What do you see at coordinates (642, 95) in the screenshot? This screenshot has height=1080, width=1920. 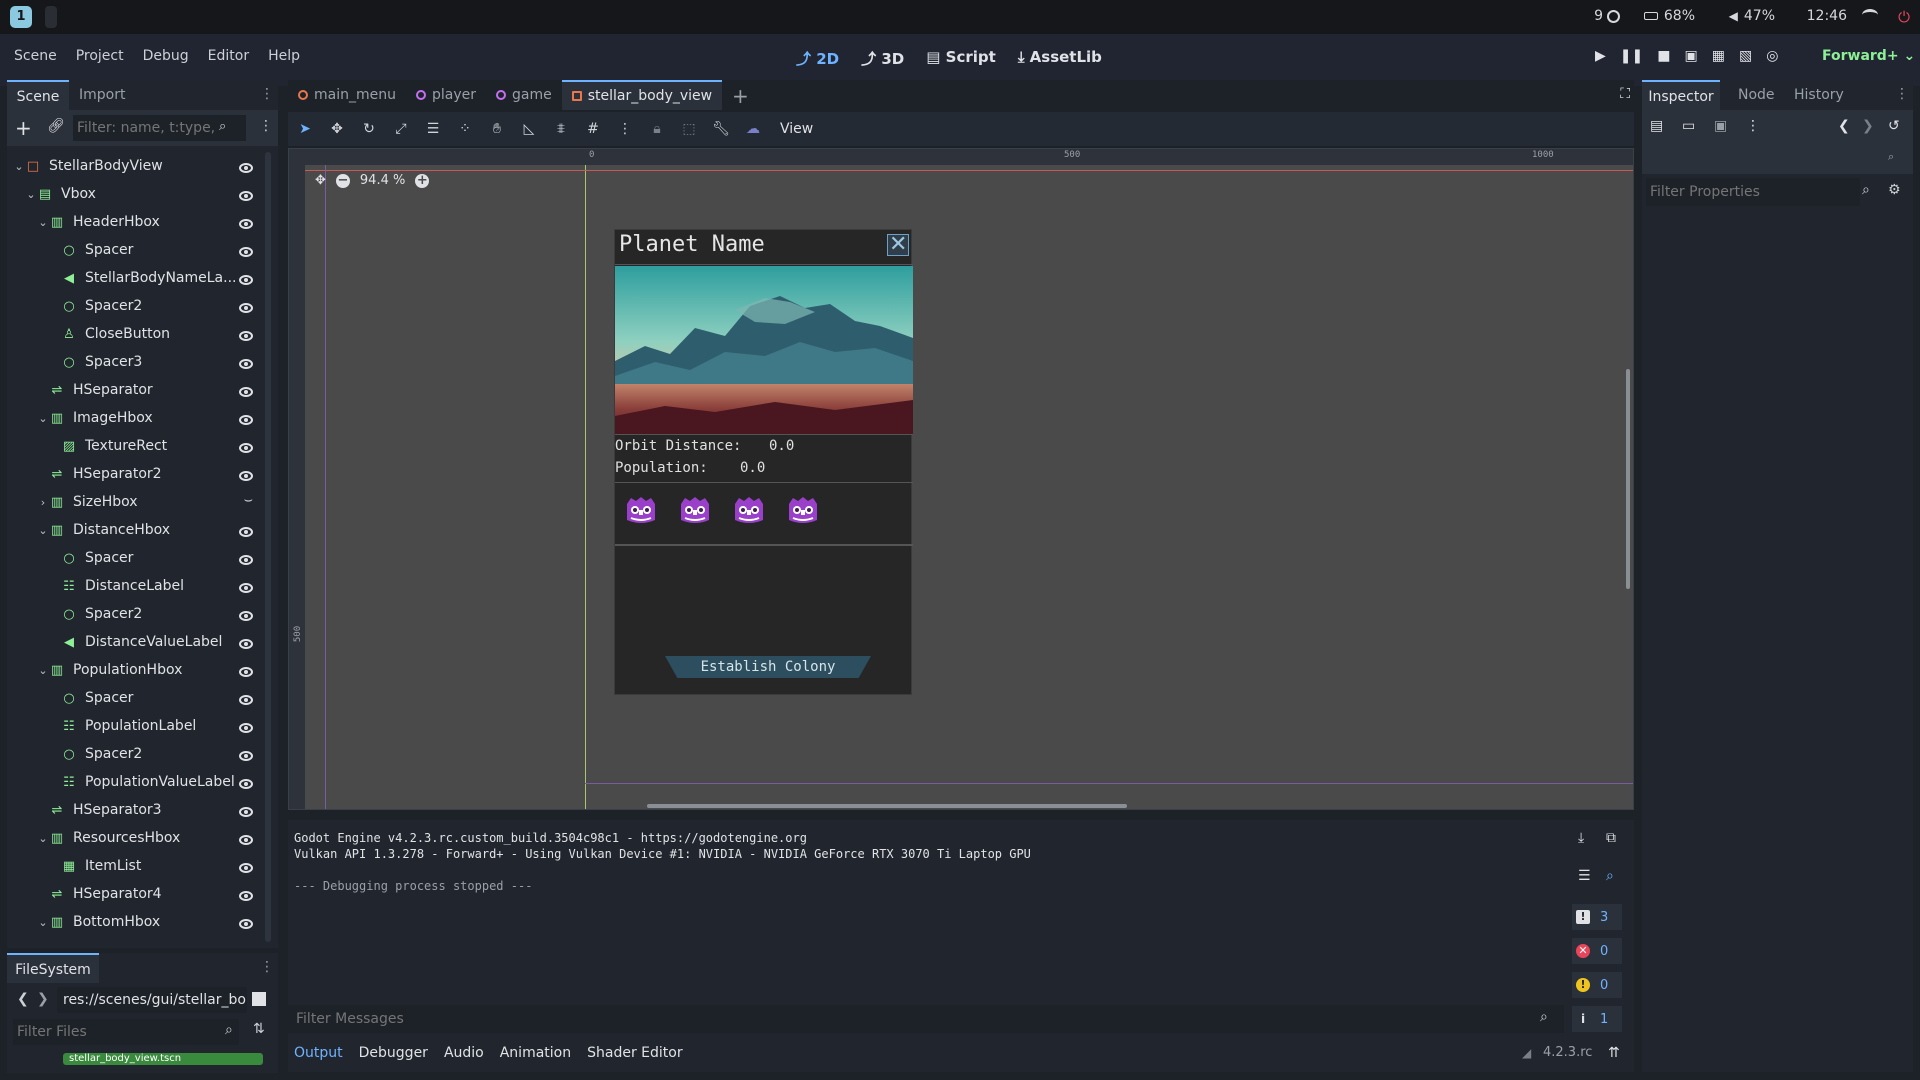 I see `scene-tab: stellar_body_view` at bounding box center [642, 95].